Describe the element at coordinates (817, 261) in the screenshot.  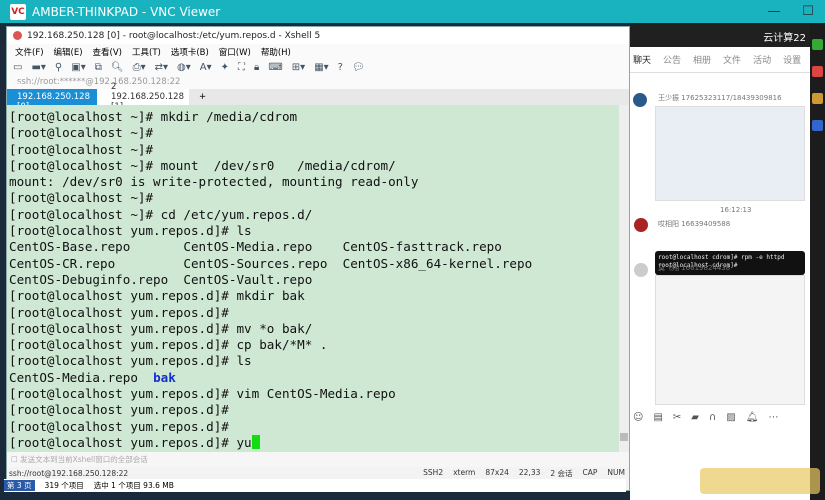
I see `side-taskbar` at that location.